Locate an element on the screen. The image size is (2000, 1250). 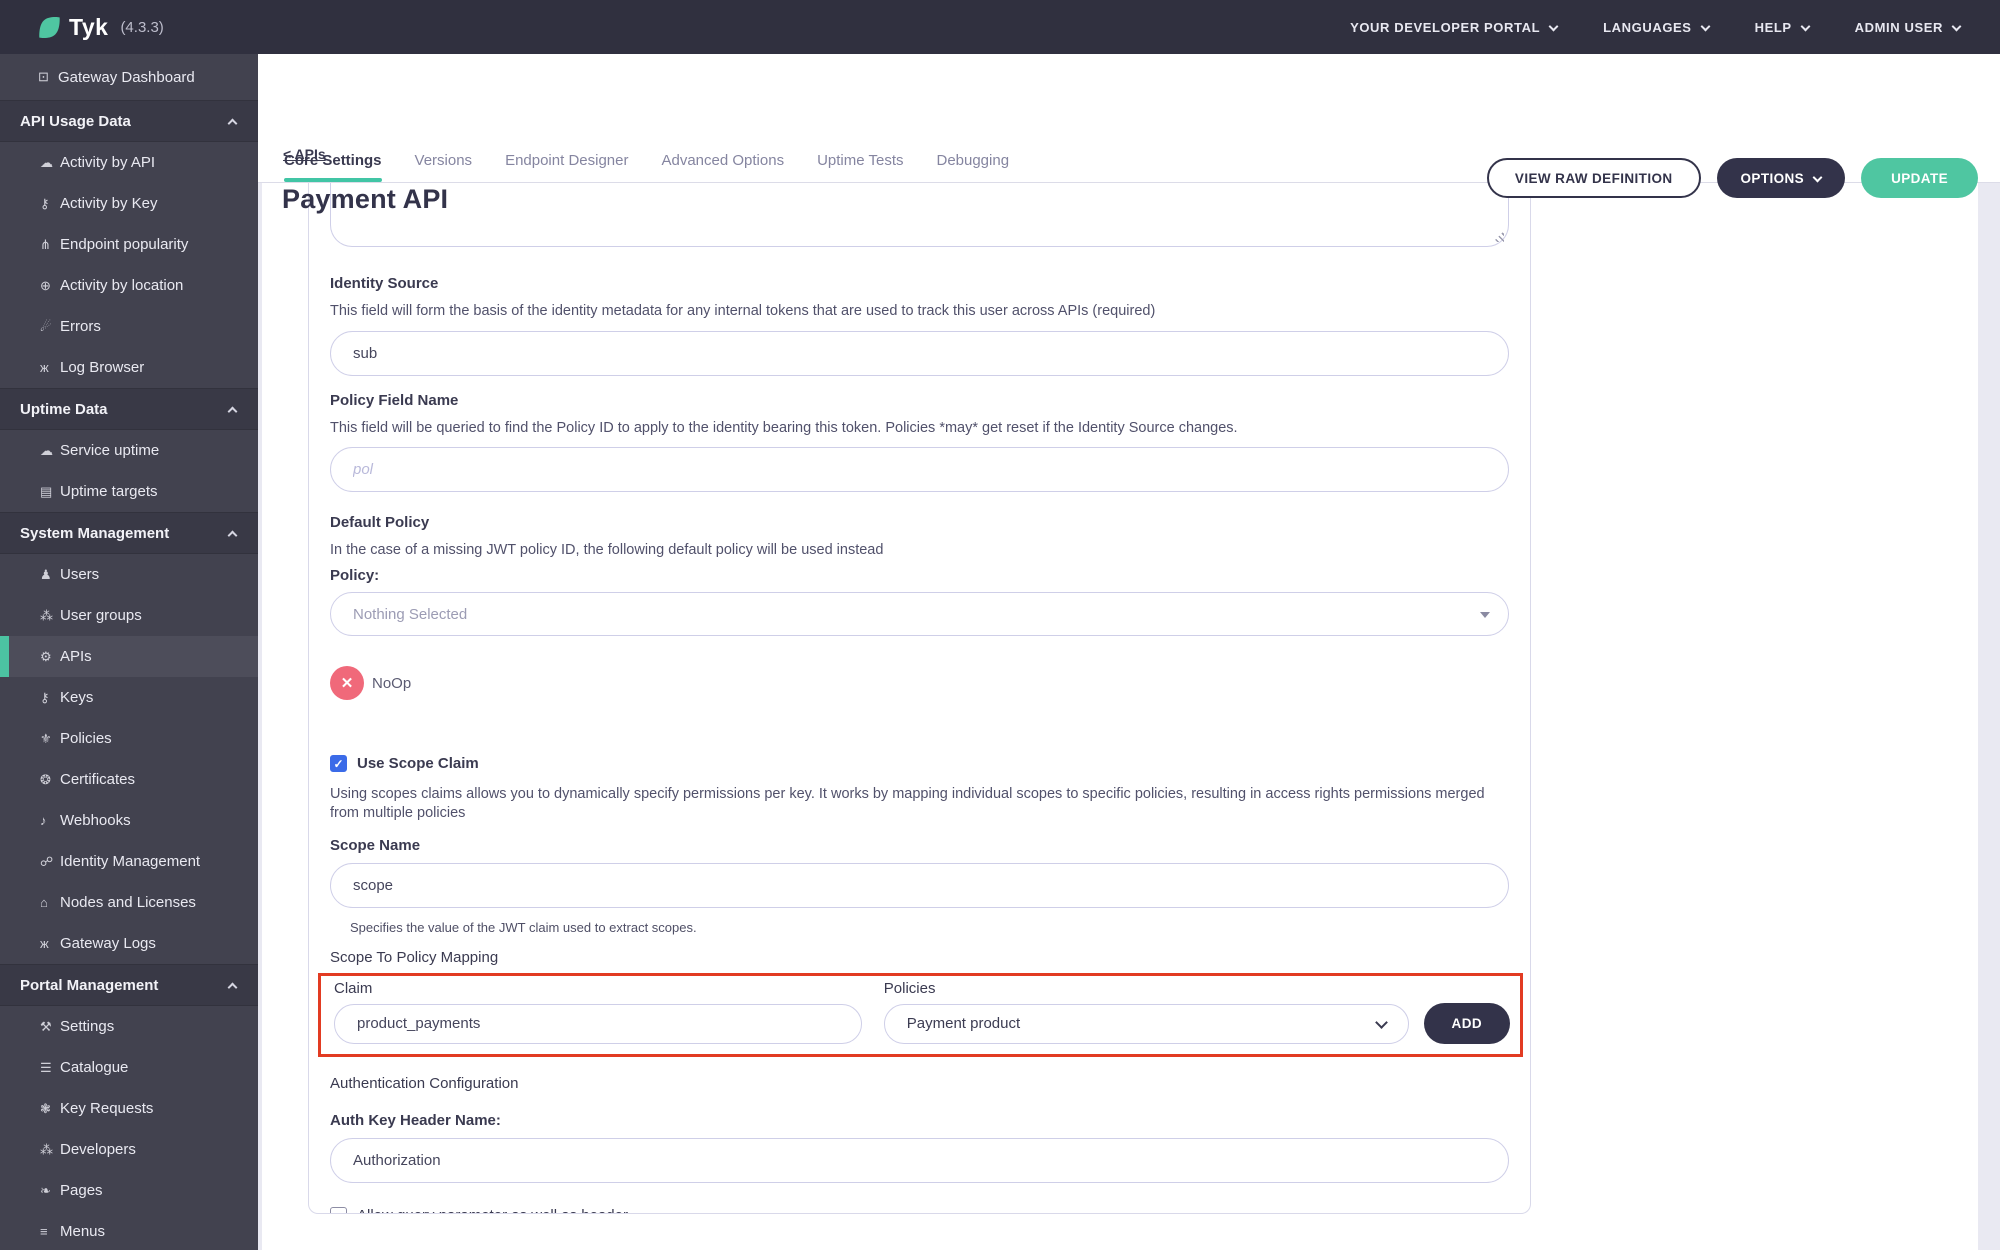
sidebar-item-service-uptime: ☁ Service uptime is located at coordinates (129, 450).